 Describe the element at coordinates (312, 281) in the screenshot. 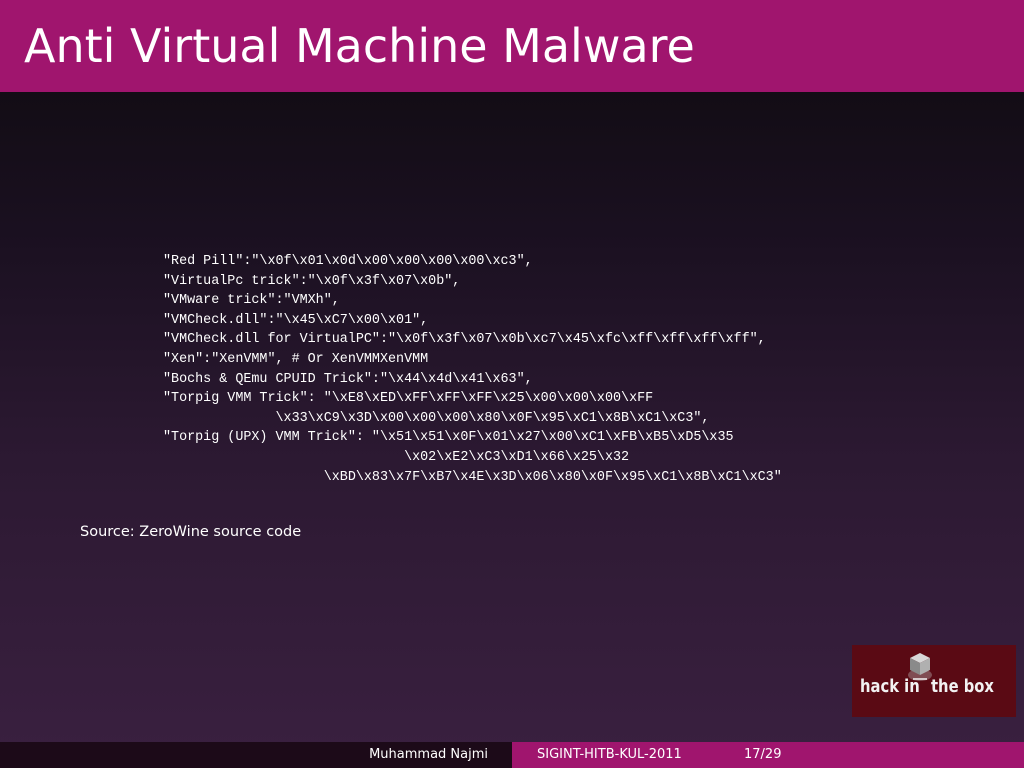

I see `code-line: "VirtualPc trick":"\x0f\x3f\x07\x0b",` at that location.